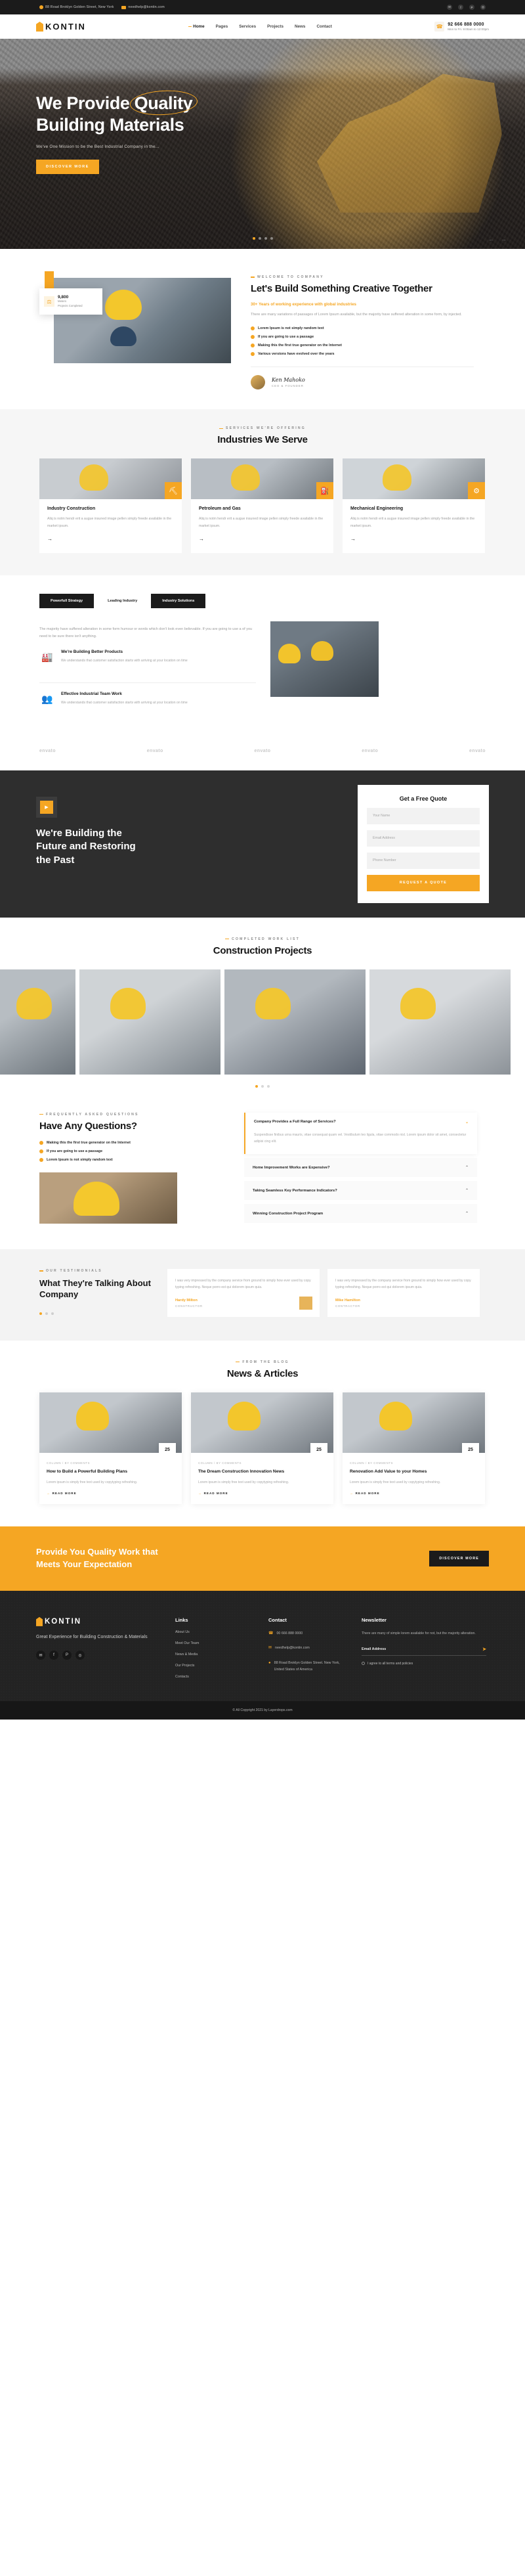 The width and height of the screenshot is (525, 2576). I want to click on hero-discover-button: DISCOVER MORE, so click(67, 166).